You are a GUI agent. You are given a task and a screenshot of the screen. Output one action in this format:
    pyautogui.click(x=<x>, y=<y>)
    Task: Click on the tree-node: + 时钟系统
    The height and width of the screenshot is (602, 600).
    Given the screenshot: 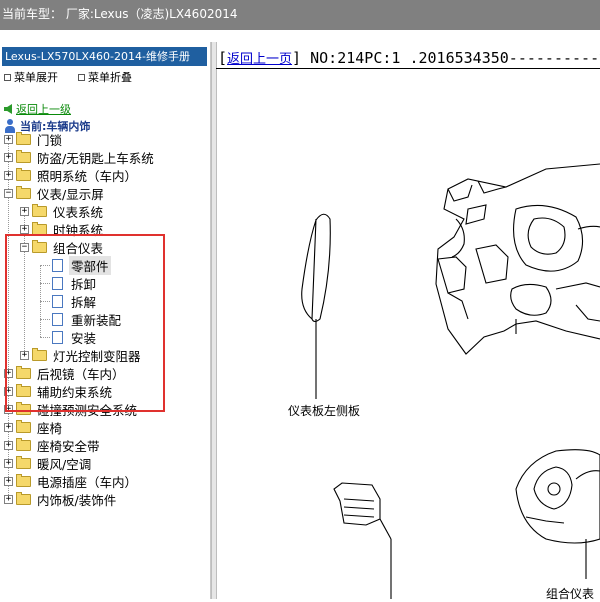 What is the action you would take?
    pyautogui.click(x=62, y=229)
    